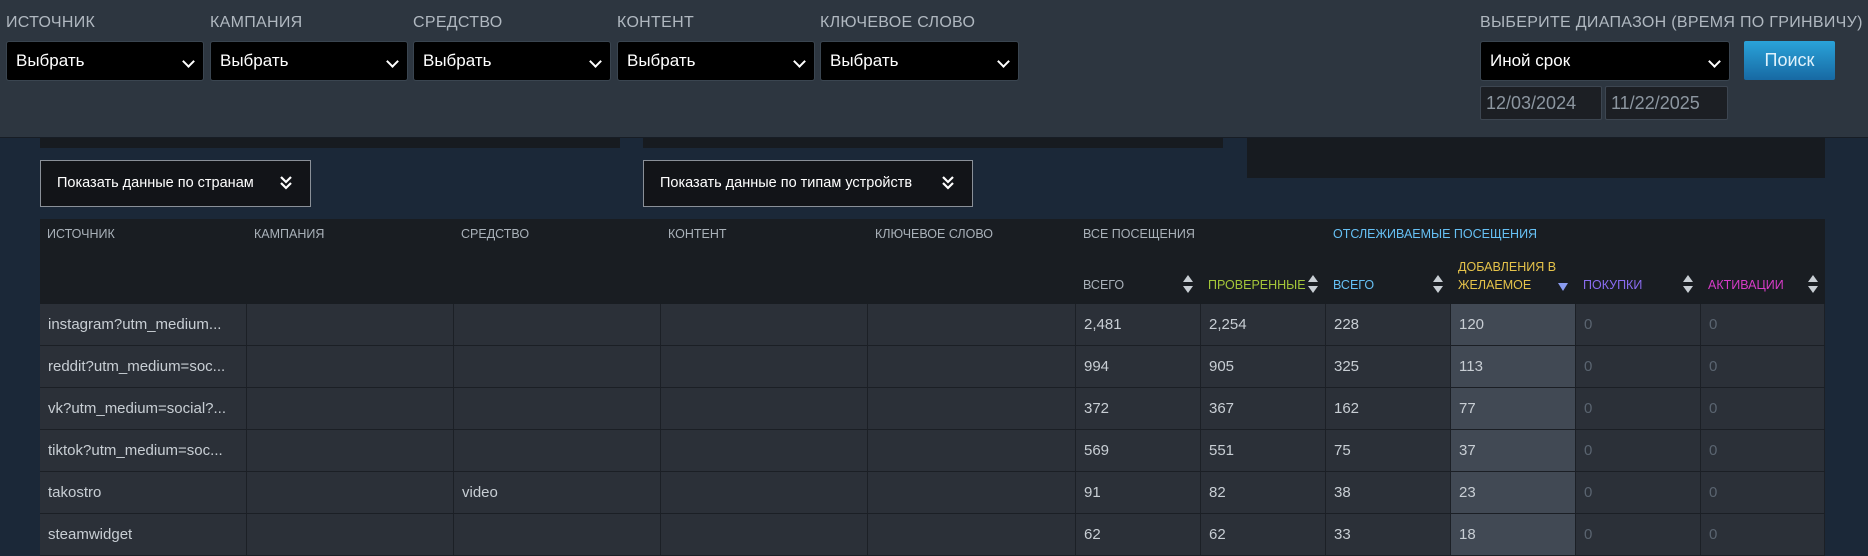 The width and height of the screenshot is (1868, 556). Describe the element at coordinates (458, 22) in the screenshot. I see `filter-medium-label: СРЕДСТВО` at that location.